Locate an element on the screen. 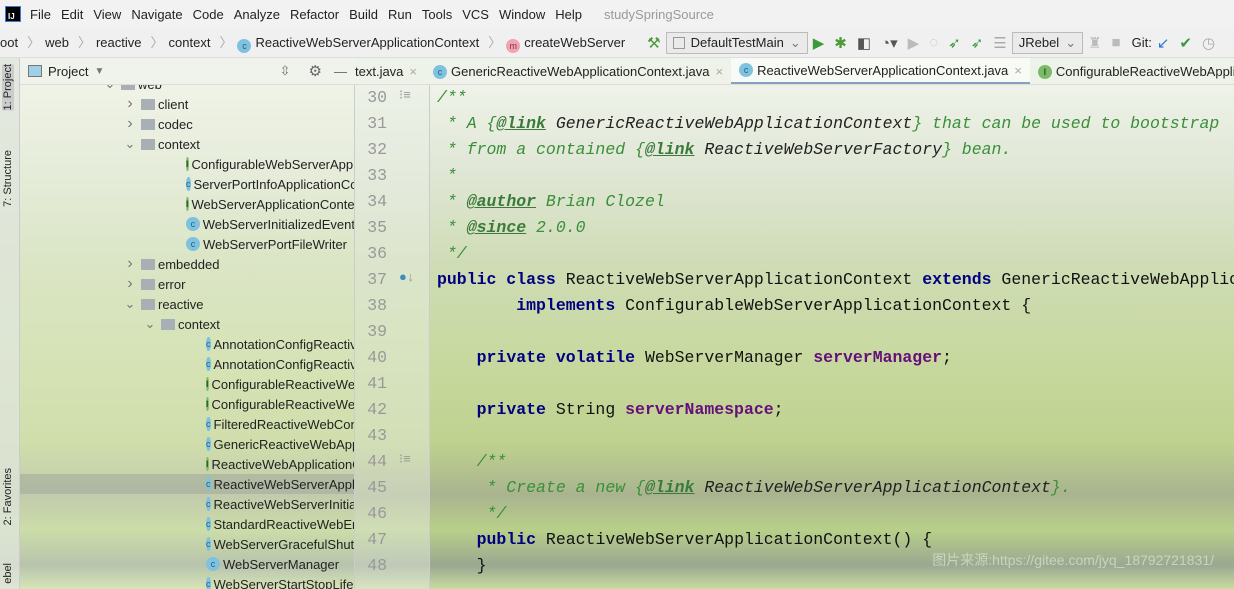  run-disabled-icon: ▶ is located at coordinates (914, 43).